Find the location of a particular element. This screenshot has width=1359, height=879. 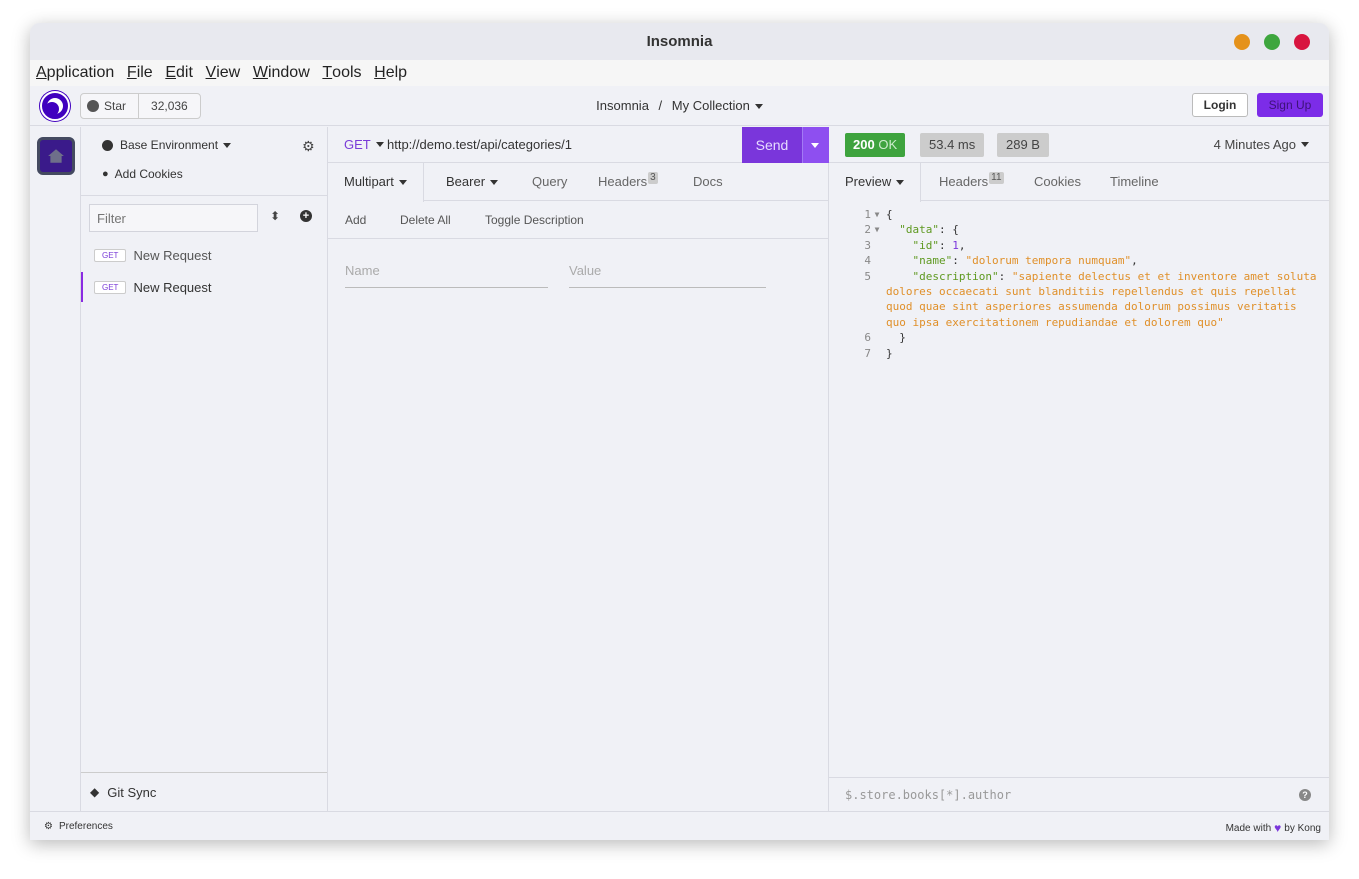

code-line: 3 "id": 1, is located at coordinates (915, 245).